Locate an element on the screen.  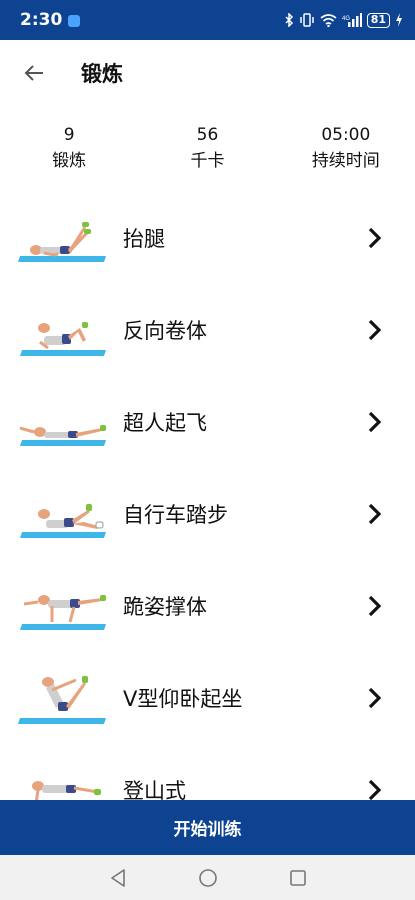
exercise-name: 跪姿撑体 is located at coordinates (165, 607).